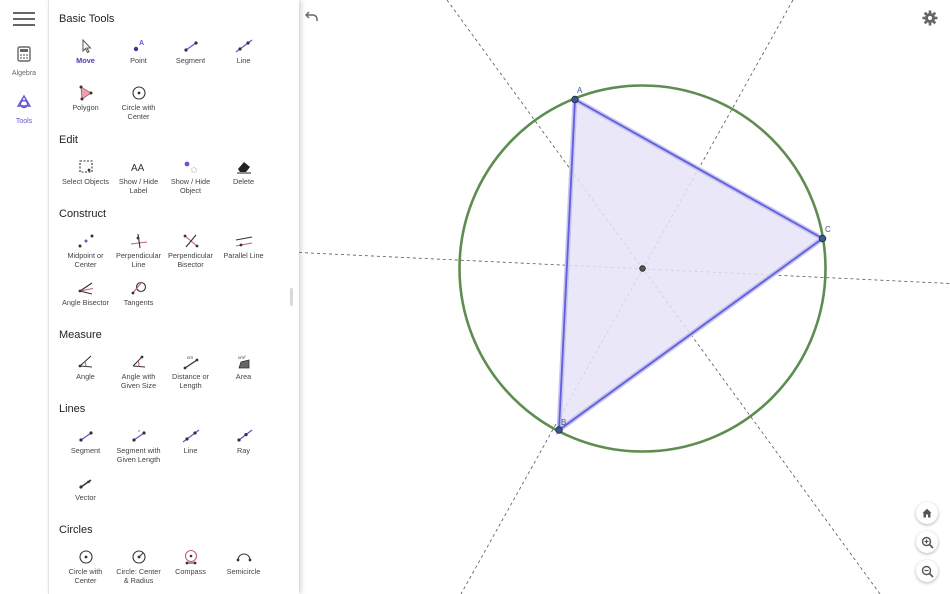 This screenshot has height=594, width=950. I want to click on tool-area: cm² Area, so click(243, 367).